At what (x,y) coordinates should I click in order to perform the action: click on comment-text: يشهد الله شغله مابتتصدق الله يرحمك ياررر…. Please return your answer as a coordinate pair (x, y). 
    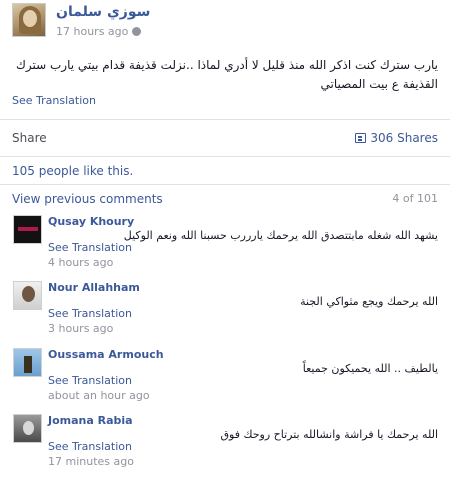
    Looking at the image, I should click on (280, 235).